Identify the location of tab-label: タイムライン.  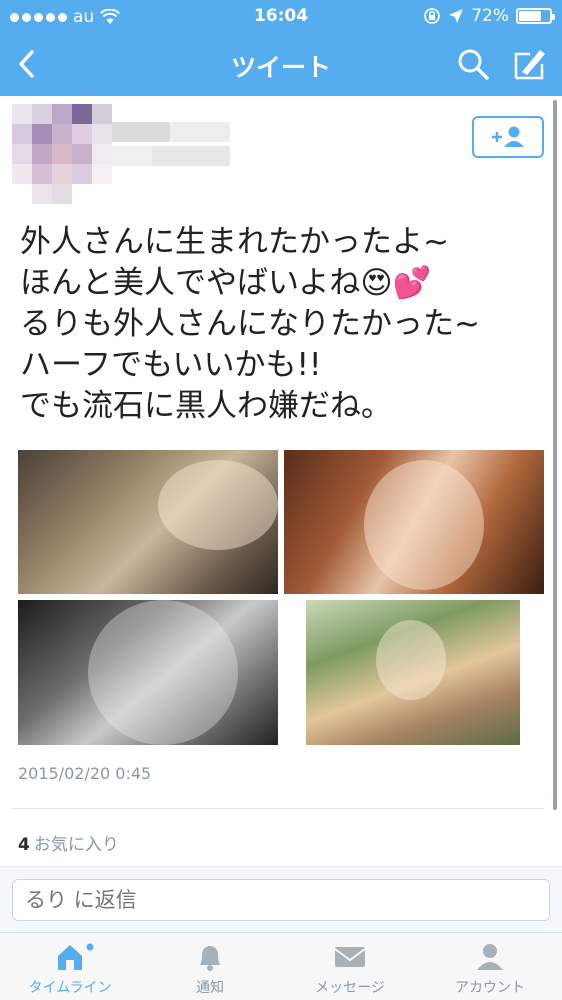
(70, 988).